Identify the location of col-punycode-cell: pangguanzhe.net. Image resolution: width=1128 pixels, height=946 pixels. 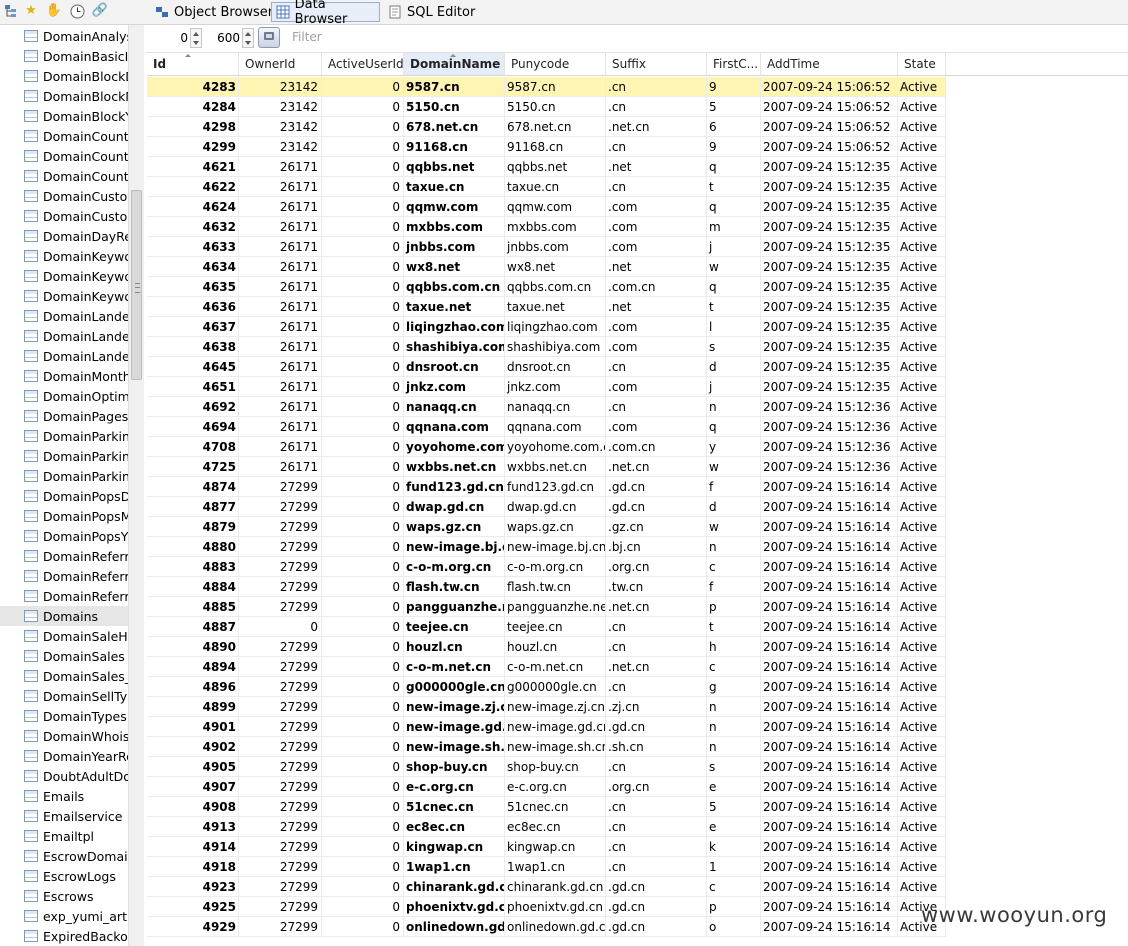
(555, 607).